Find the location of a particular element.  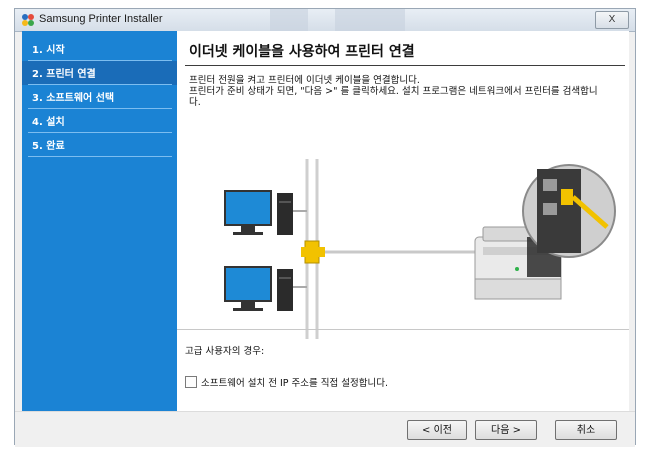

ethernet-port-zoom-icon is located at coordinates (569, 211).